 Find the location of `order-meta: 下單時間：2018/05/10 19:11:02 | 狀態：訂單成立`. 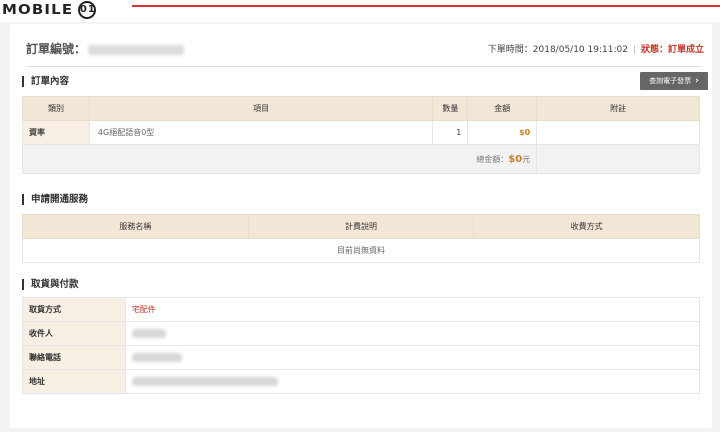

order-meta: 下單時間：2018/05/10 19:11:02 | 狀態：訂單成立 is located at coordinates (596, 48).